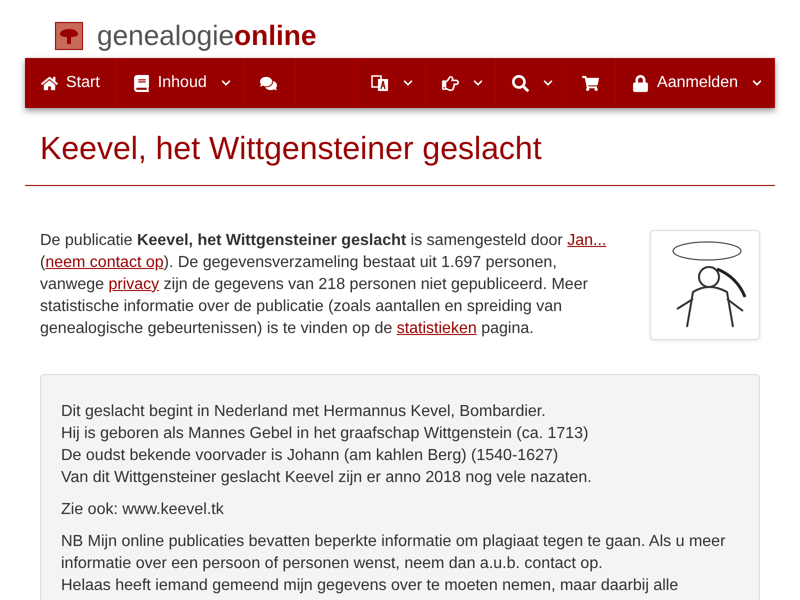  Describe the element at coordinates (400, 147) in the screenshot. I see `page-title: Keevel, het Wittgensteiner geslacht` at that location.